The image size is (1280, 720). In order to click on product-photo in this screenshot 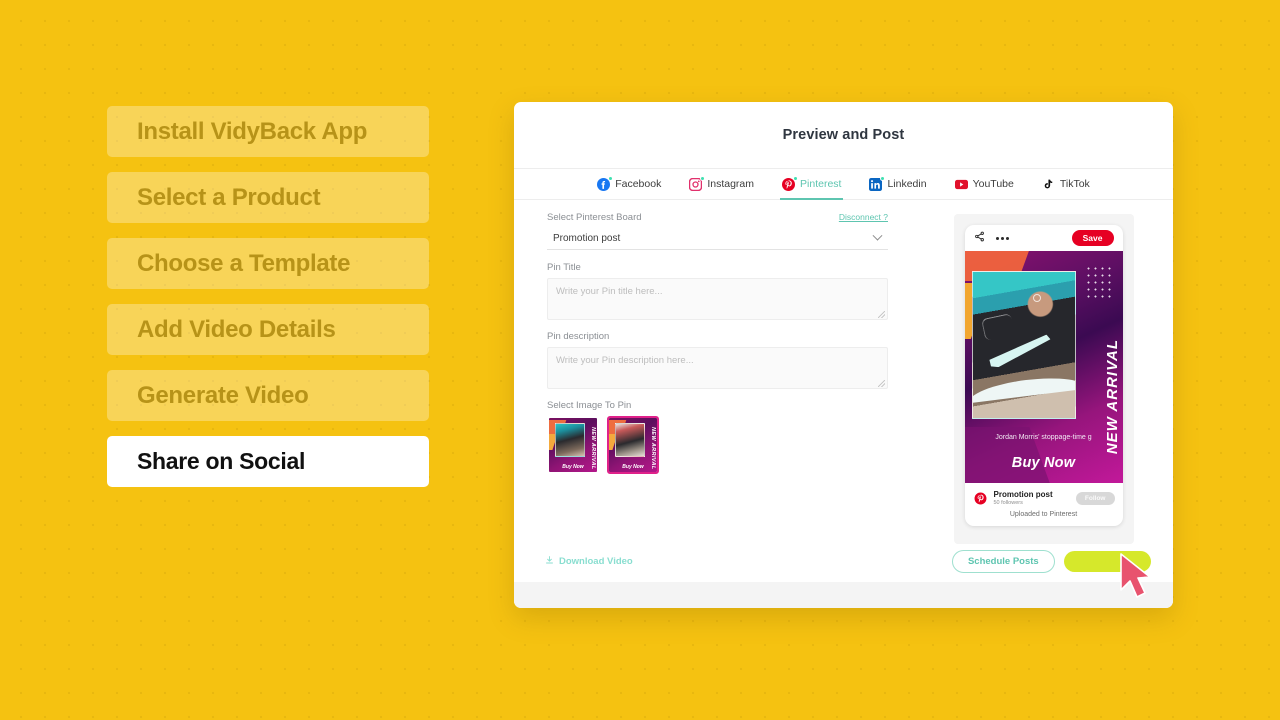, I will do `click(1023, 345)`.